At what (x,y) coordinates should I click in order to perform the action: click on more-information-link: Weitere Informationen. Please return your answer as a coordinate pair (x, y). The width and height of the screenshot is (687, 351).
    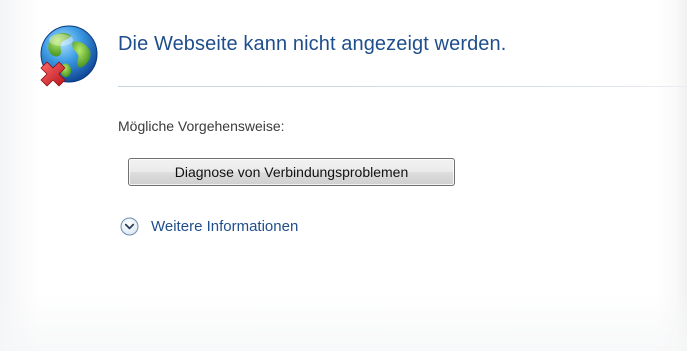
    Looking at the image, I should click on (209, 226).